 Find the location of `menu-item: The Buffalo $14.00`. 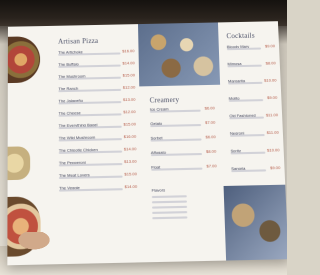

menu-item: The Buffalo $14.00 is located at coordinates (96, 66).